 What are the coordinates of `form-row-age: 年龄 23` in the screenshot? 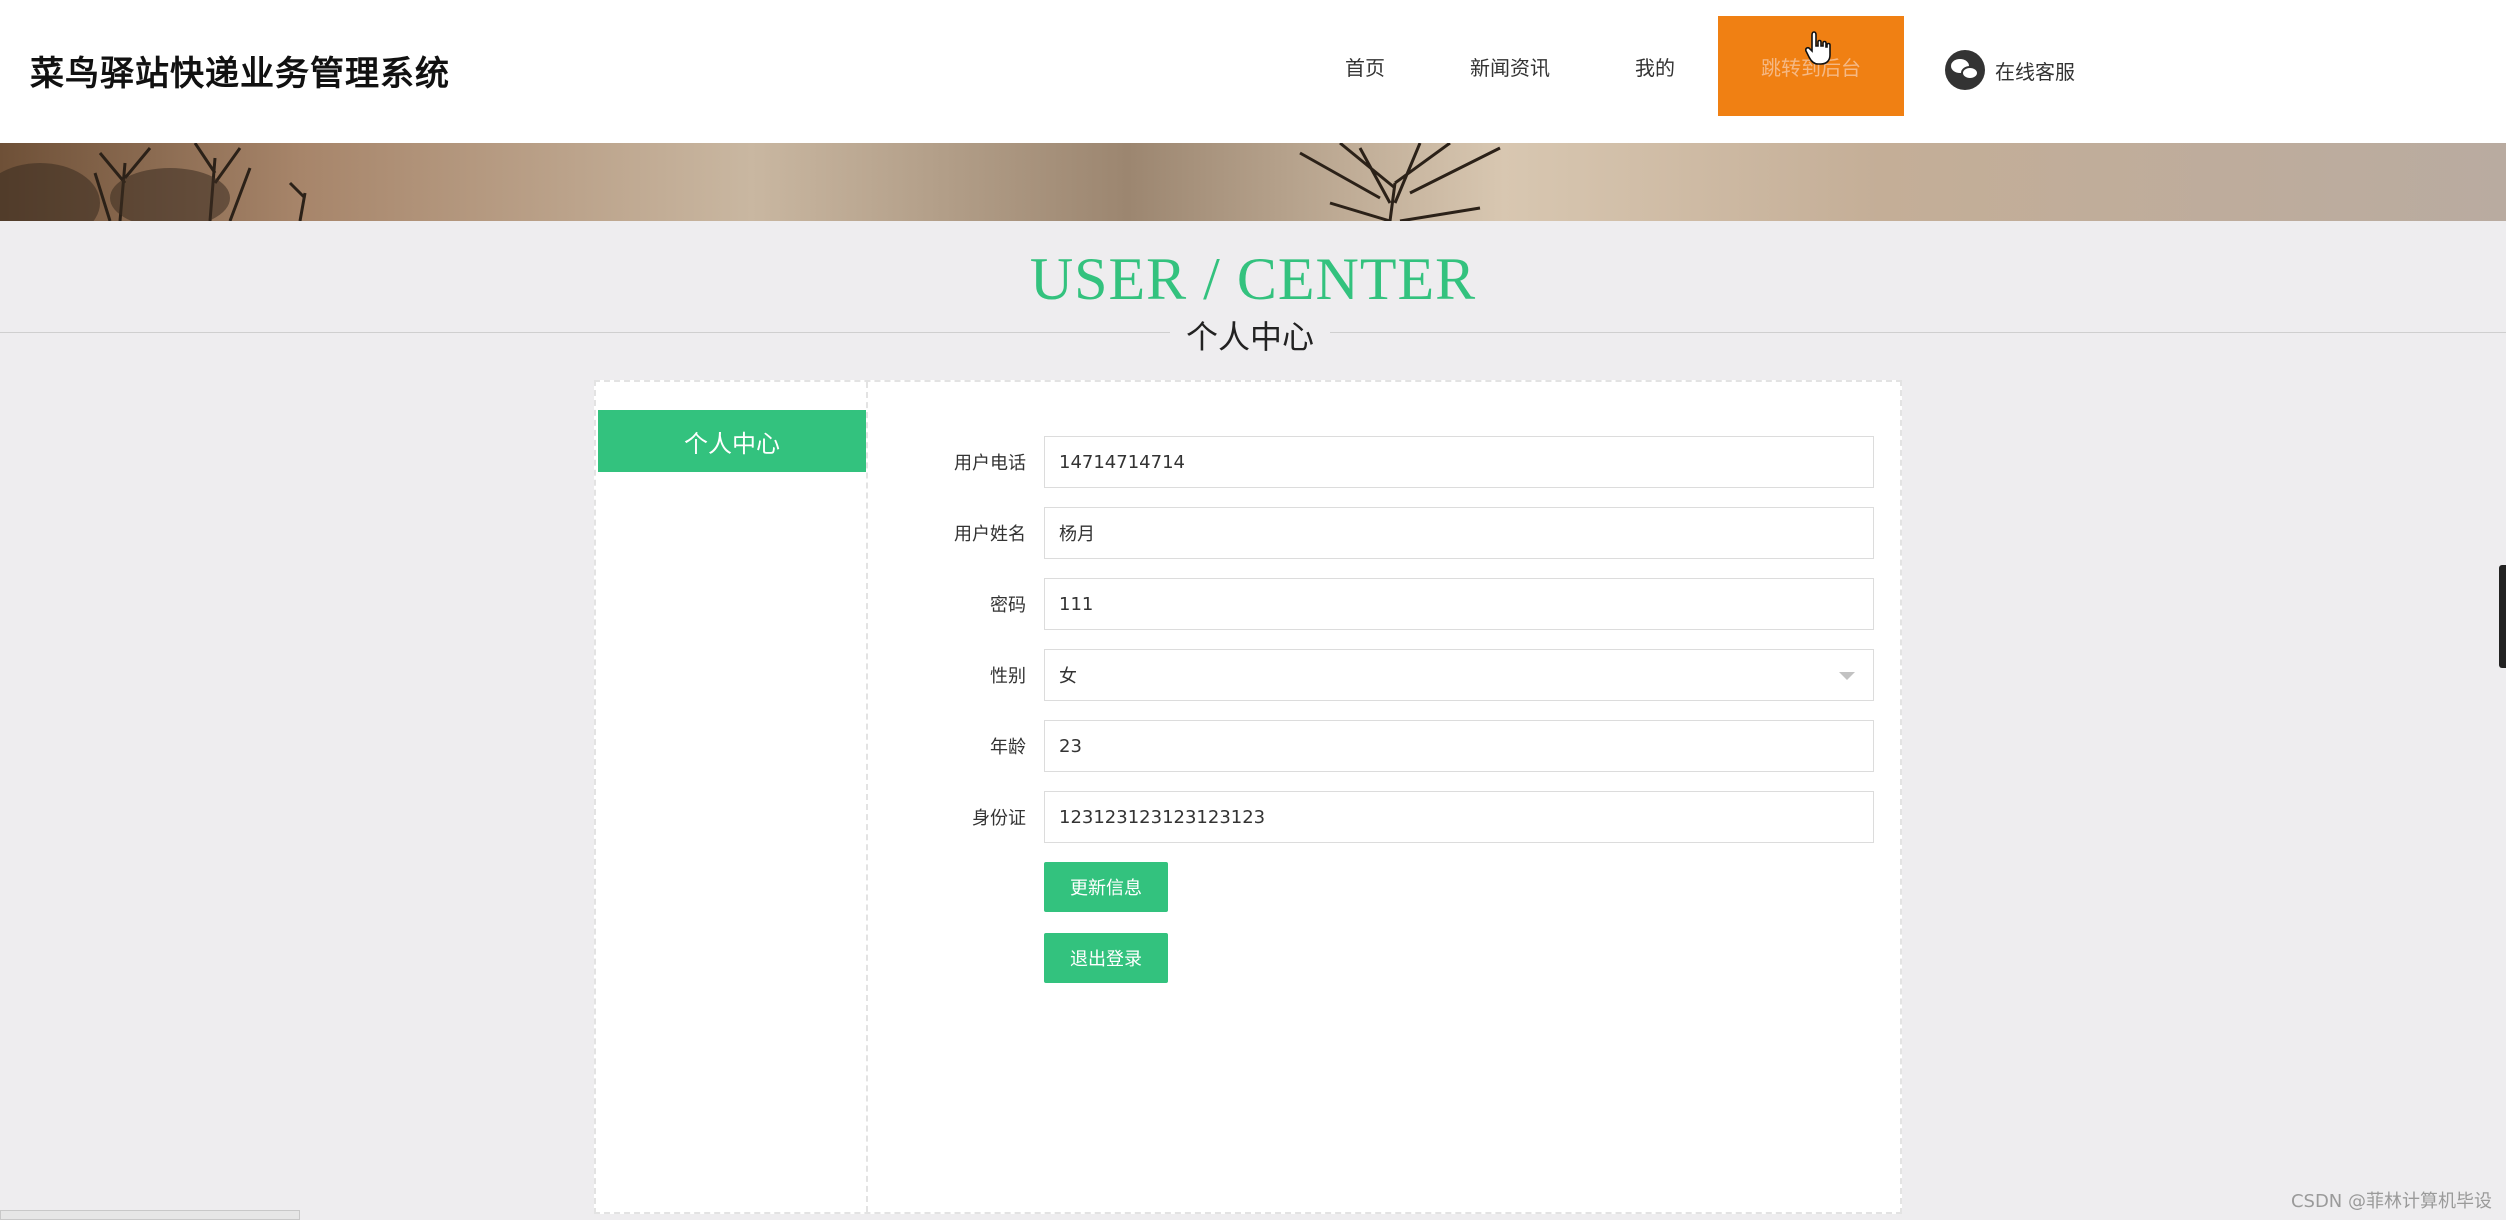 It's located at (1386, 746).